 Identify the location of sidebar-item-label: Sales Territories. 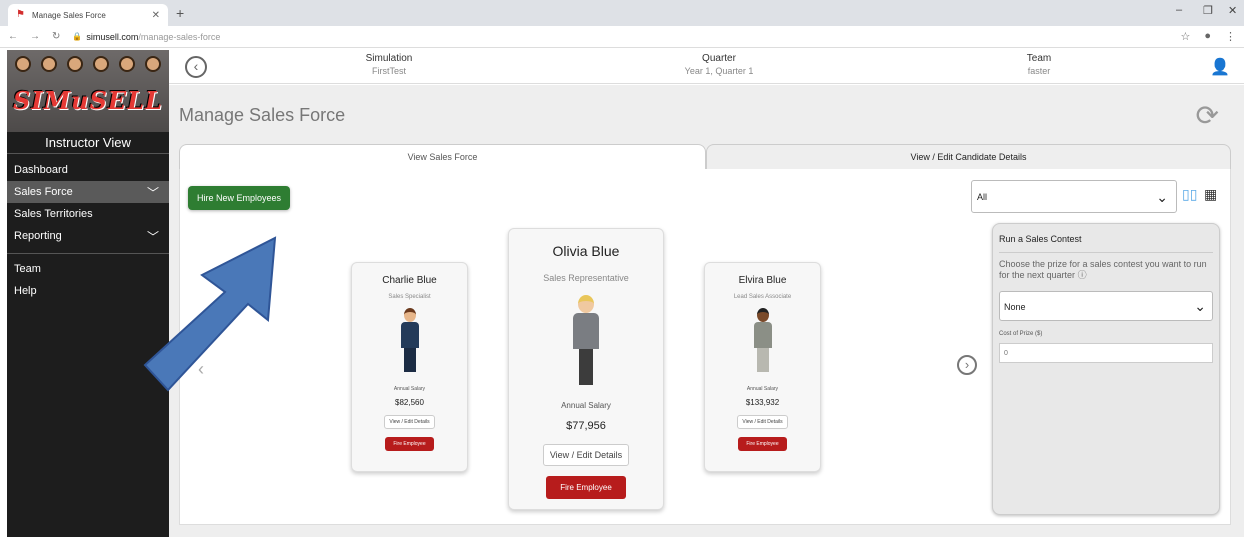
(53, 214).